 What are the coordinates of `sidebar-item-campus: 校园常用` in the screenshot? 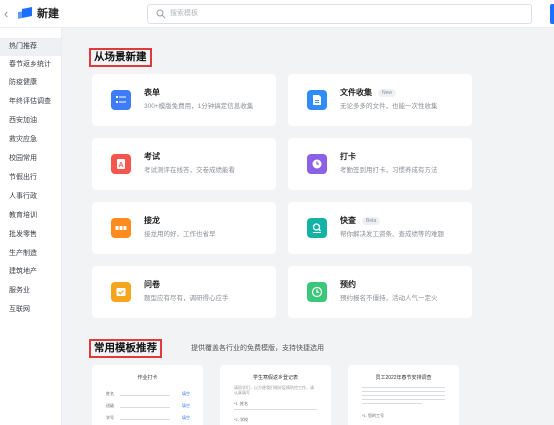 It's located at (30, 159).